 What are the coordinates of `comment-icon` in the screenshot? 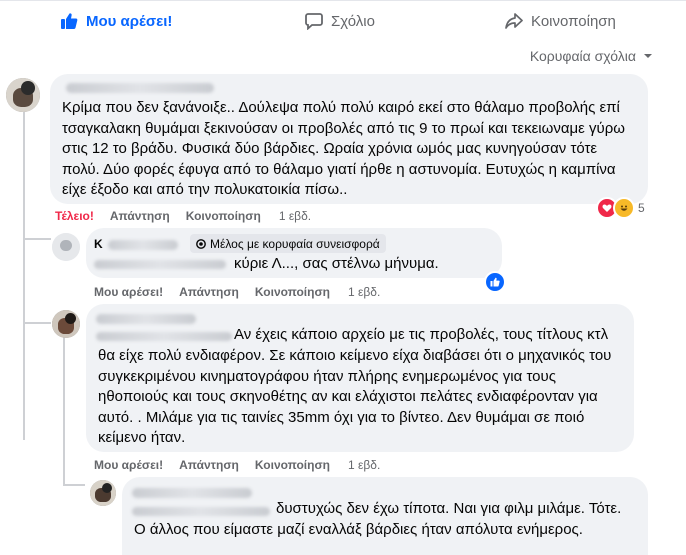 It's located at (314, 21).